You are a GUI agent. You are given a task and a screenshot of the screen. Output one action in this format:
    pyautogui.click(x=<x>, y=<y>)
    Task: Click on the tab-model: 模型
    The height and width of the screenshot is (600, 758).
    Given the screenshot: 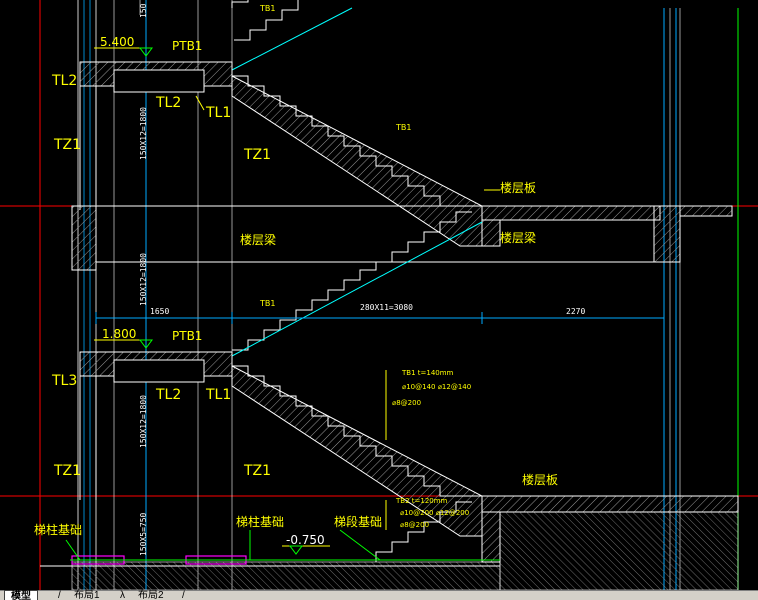 What is the action you would take?
    pyautogui.click(x=21, y=595)
    